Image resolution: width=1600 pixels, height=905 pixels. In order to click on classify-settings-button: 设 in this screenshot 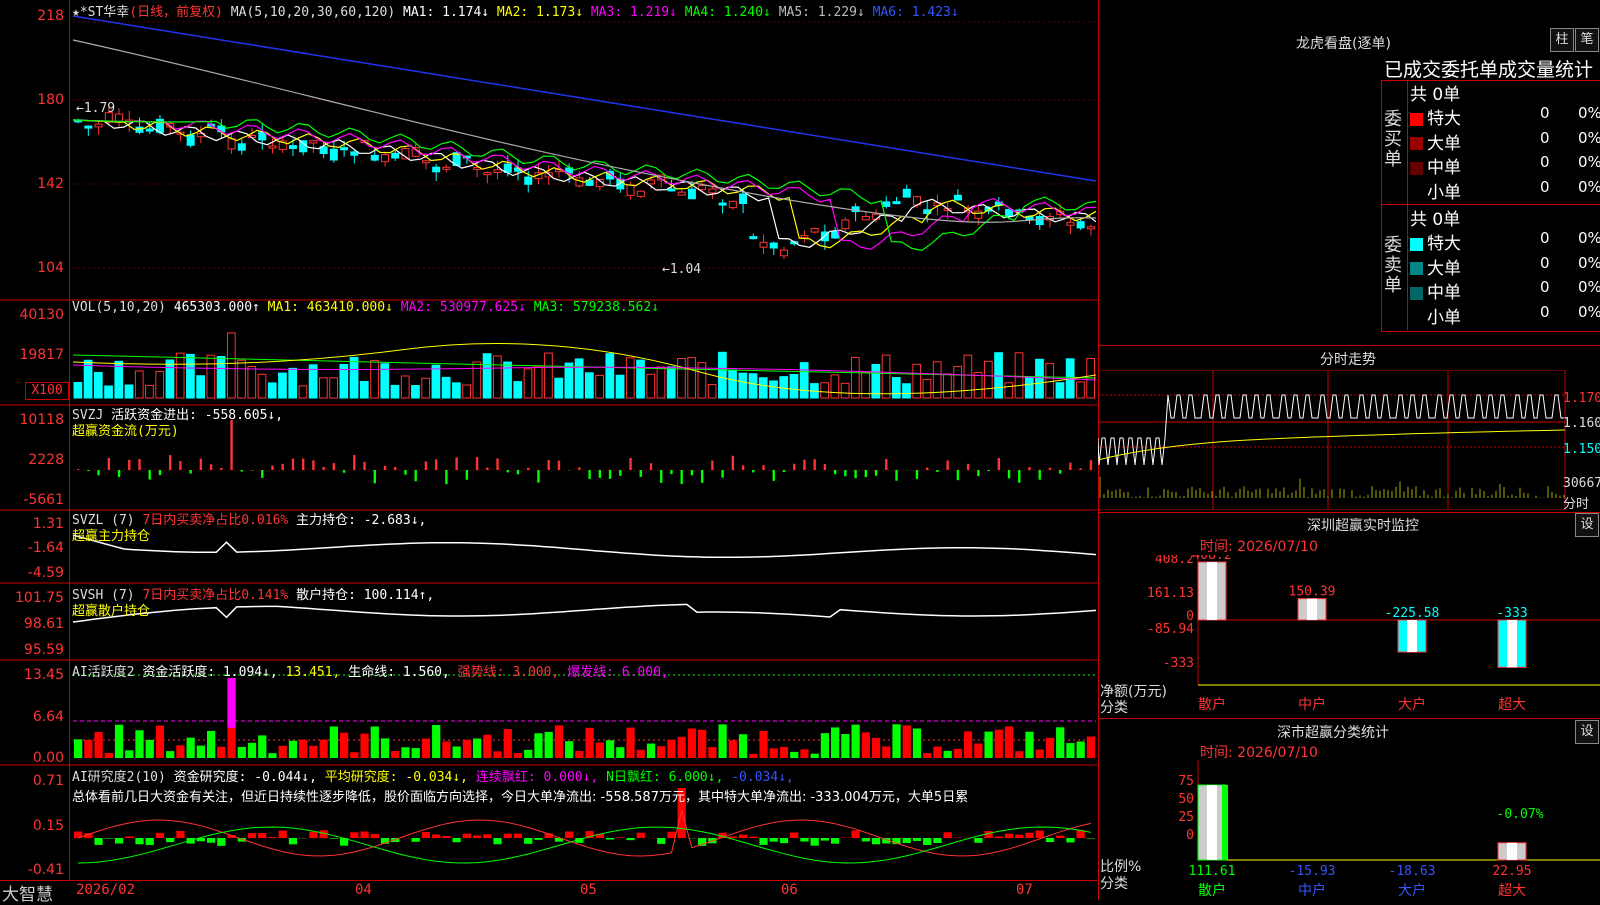, I will do `click(1587, 732)`.